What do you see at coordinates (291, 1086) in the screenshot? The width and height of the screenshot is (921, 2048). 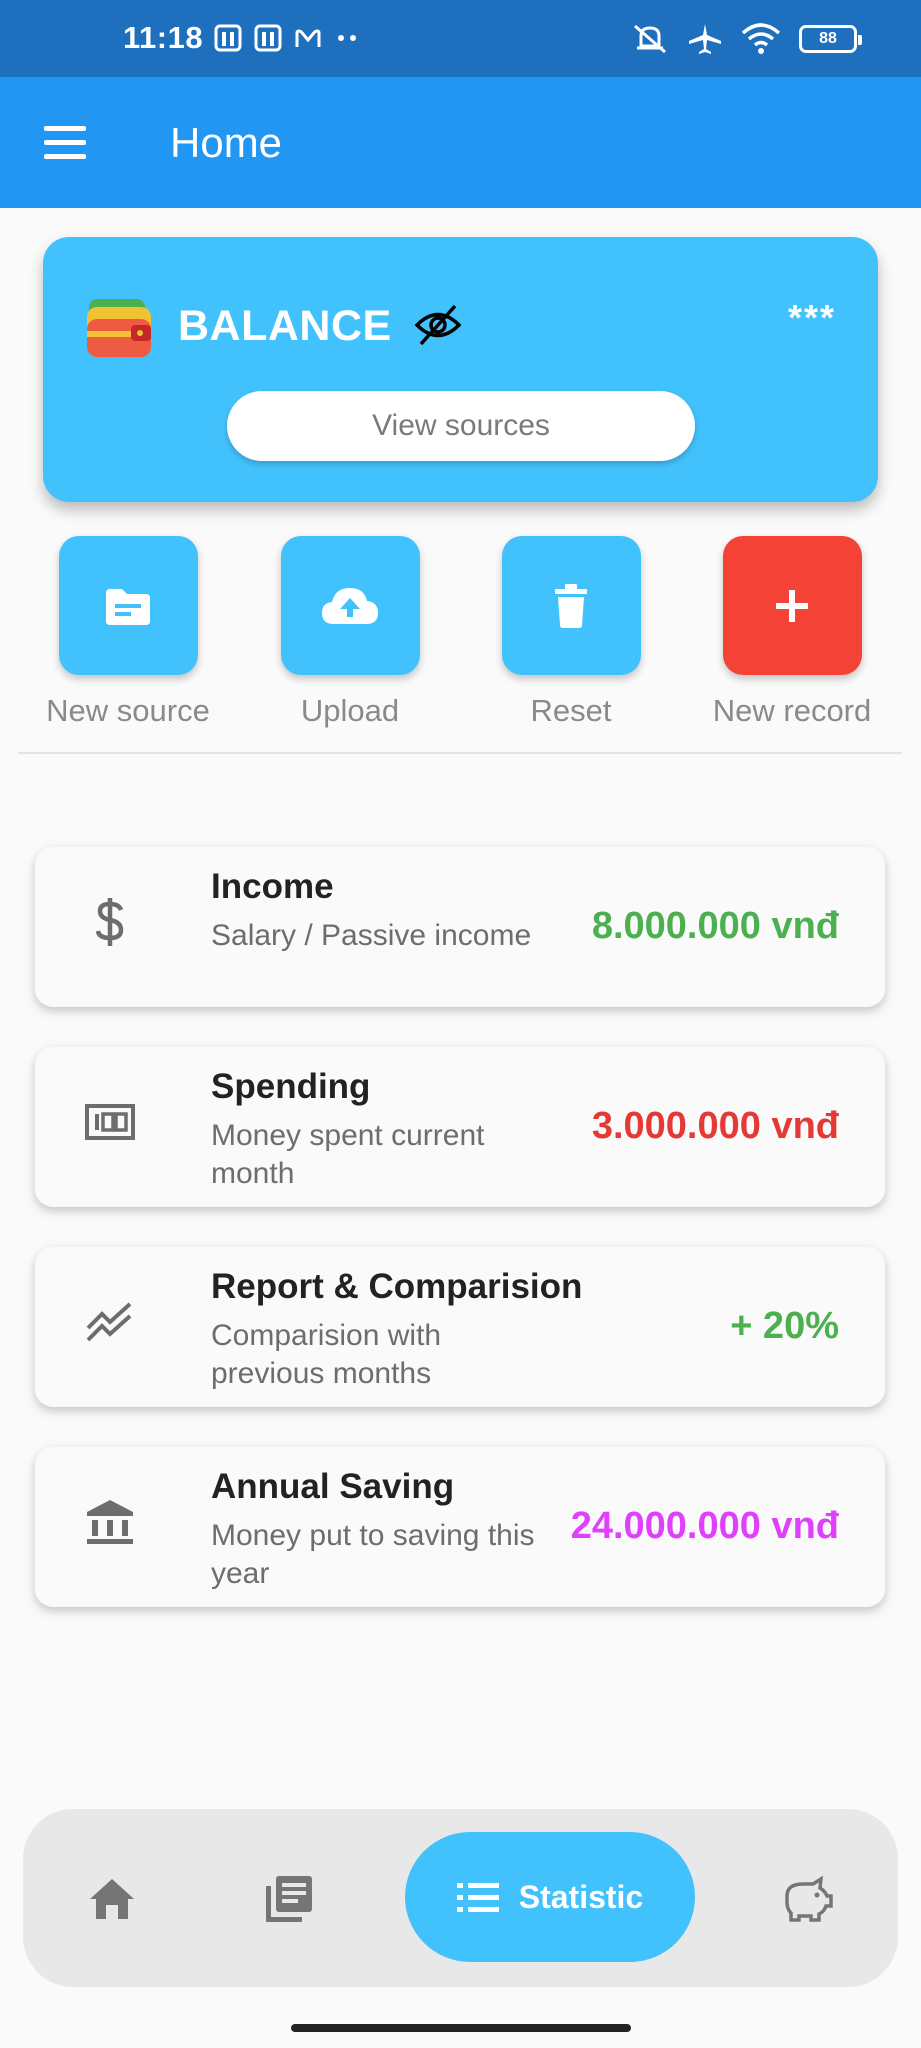 I see `stat-title: Spending` at bounding box center [291, 1086].